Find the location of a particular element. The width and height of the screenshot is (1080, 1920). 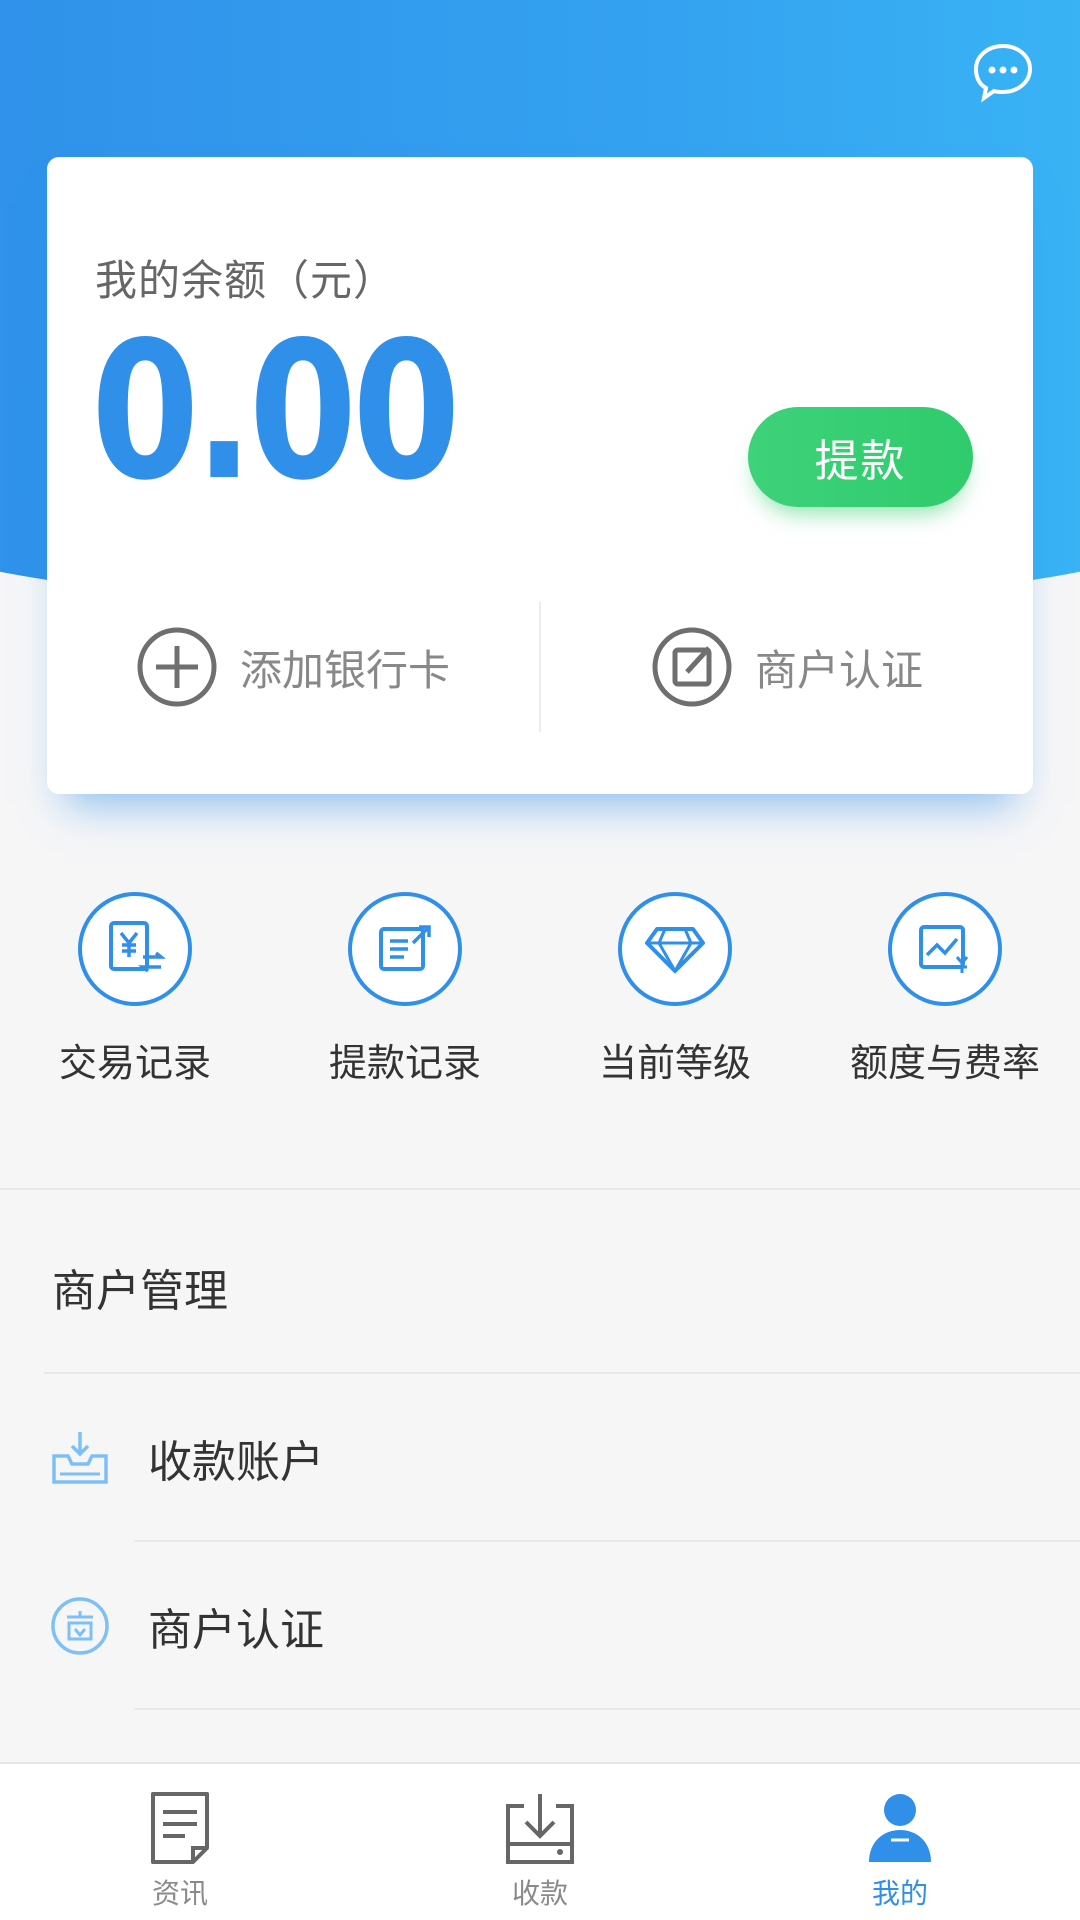

tab-mine: 我的 is located at coordinates (900, 1842).